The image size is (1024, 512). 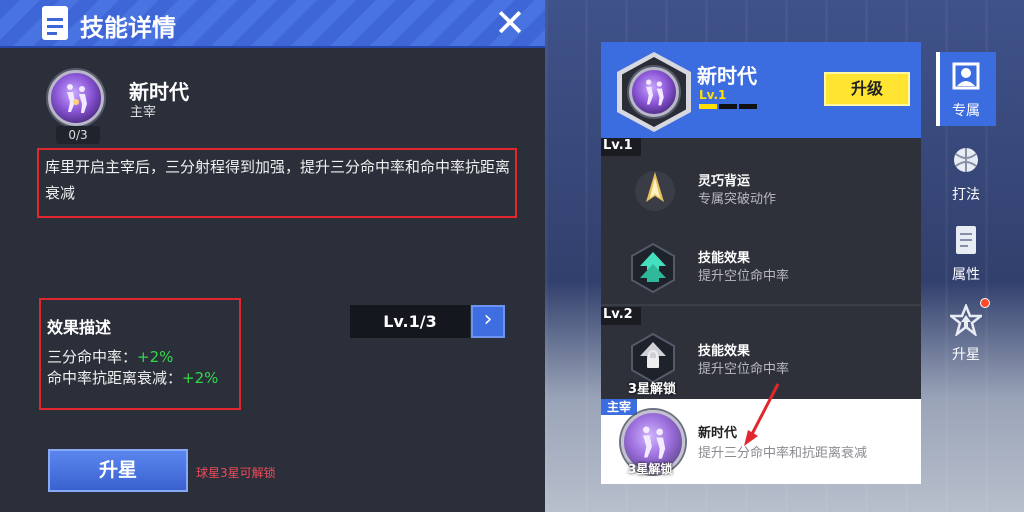 I want to click on divider, so click(x=761, y=305).